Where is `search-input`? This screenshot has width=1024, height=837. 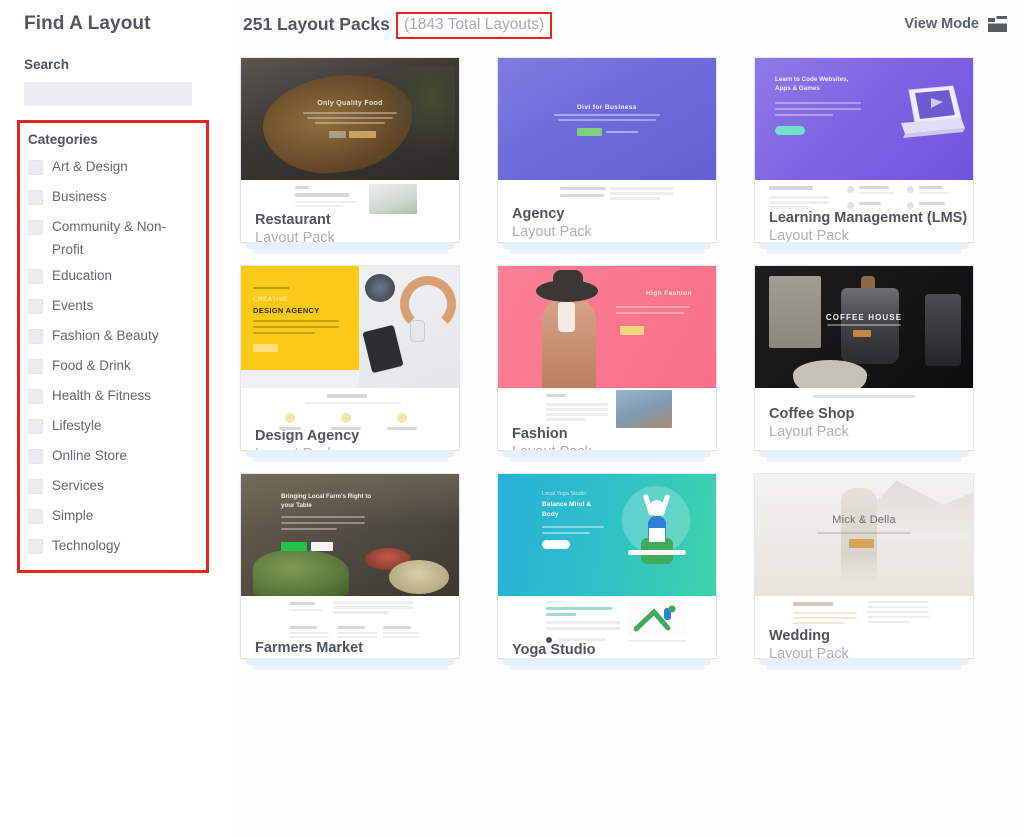
search-input is located at coordinates (108, 94).